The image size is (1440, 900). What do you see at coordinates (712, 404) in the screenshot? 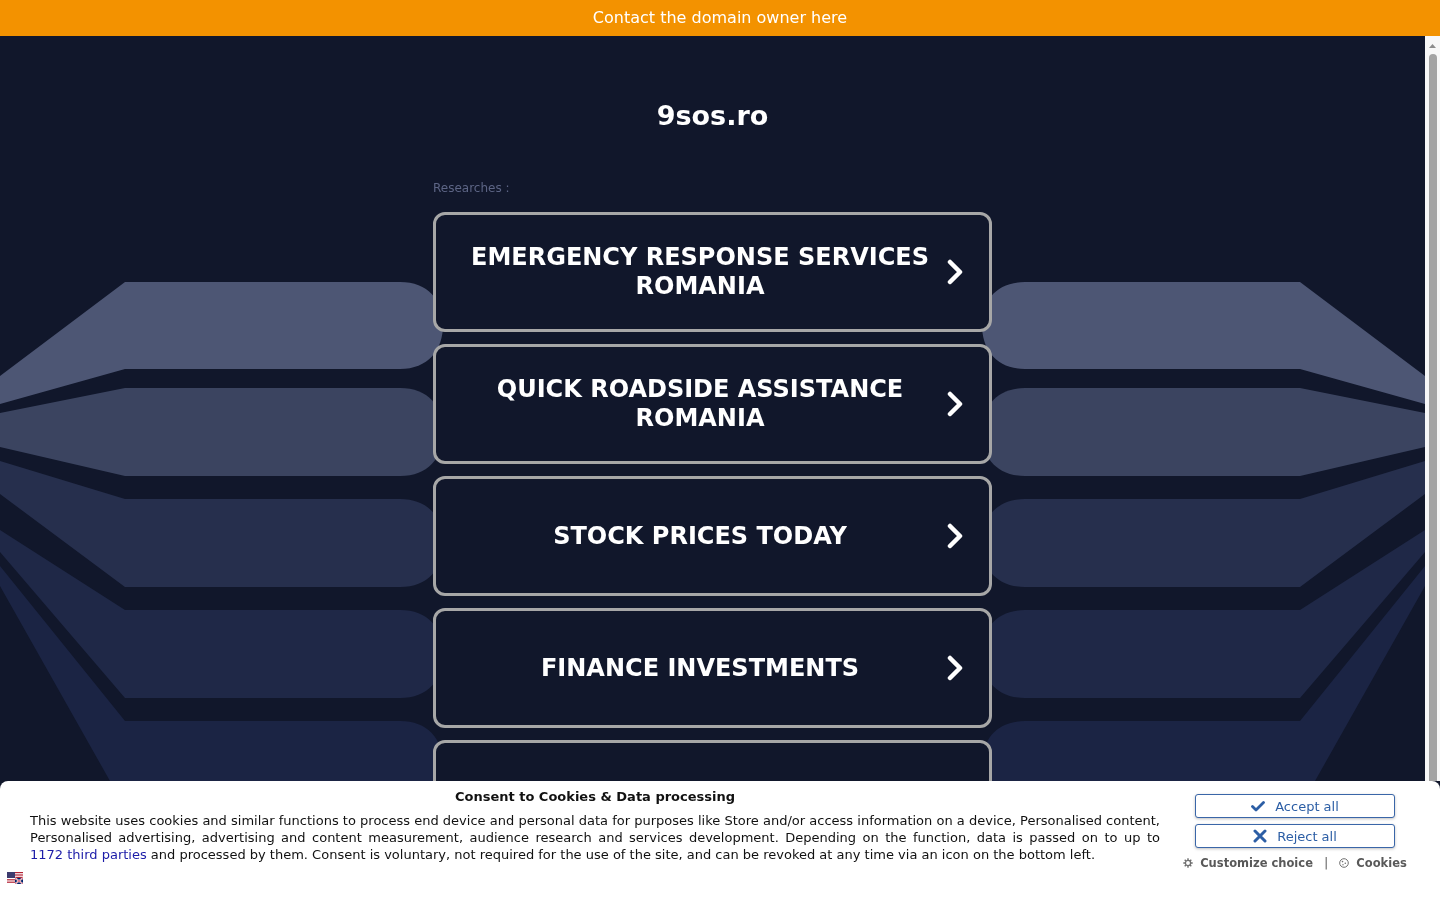
I see `result-button: QUICK ROADSIDE ASSISTANCE ROMANIA` at bounding box center [712, 404].